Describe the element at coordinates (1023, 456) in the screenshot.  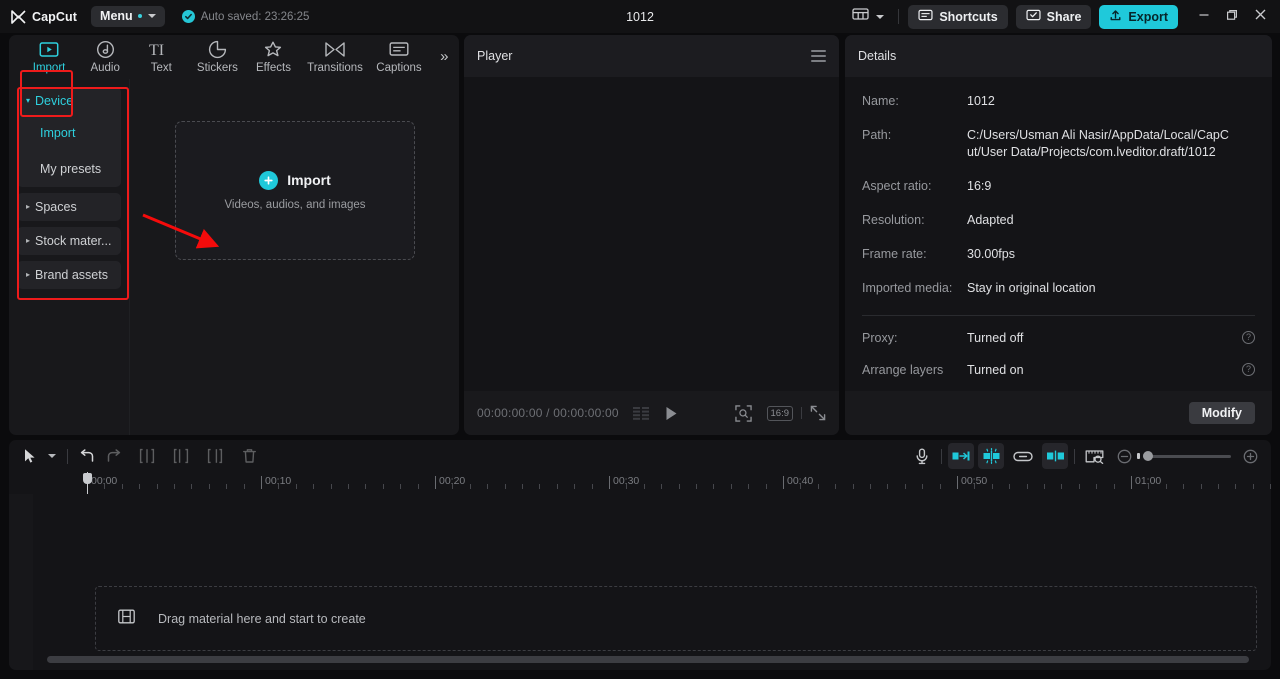
I see `link-icon` at that location.